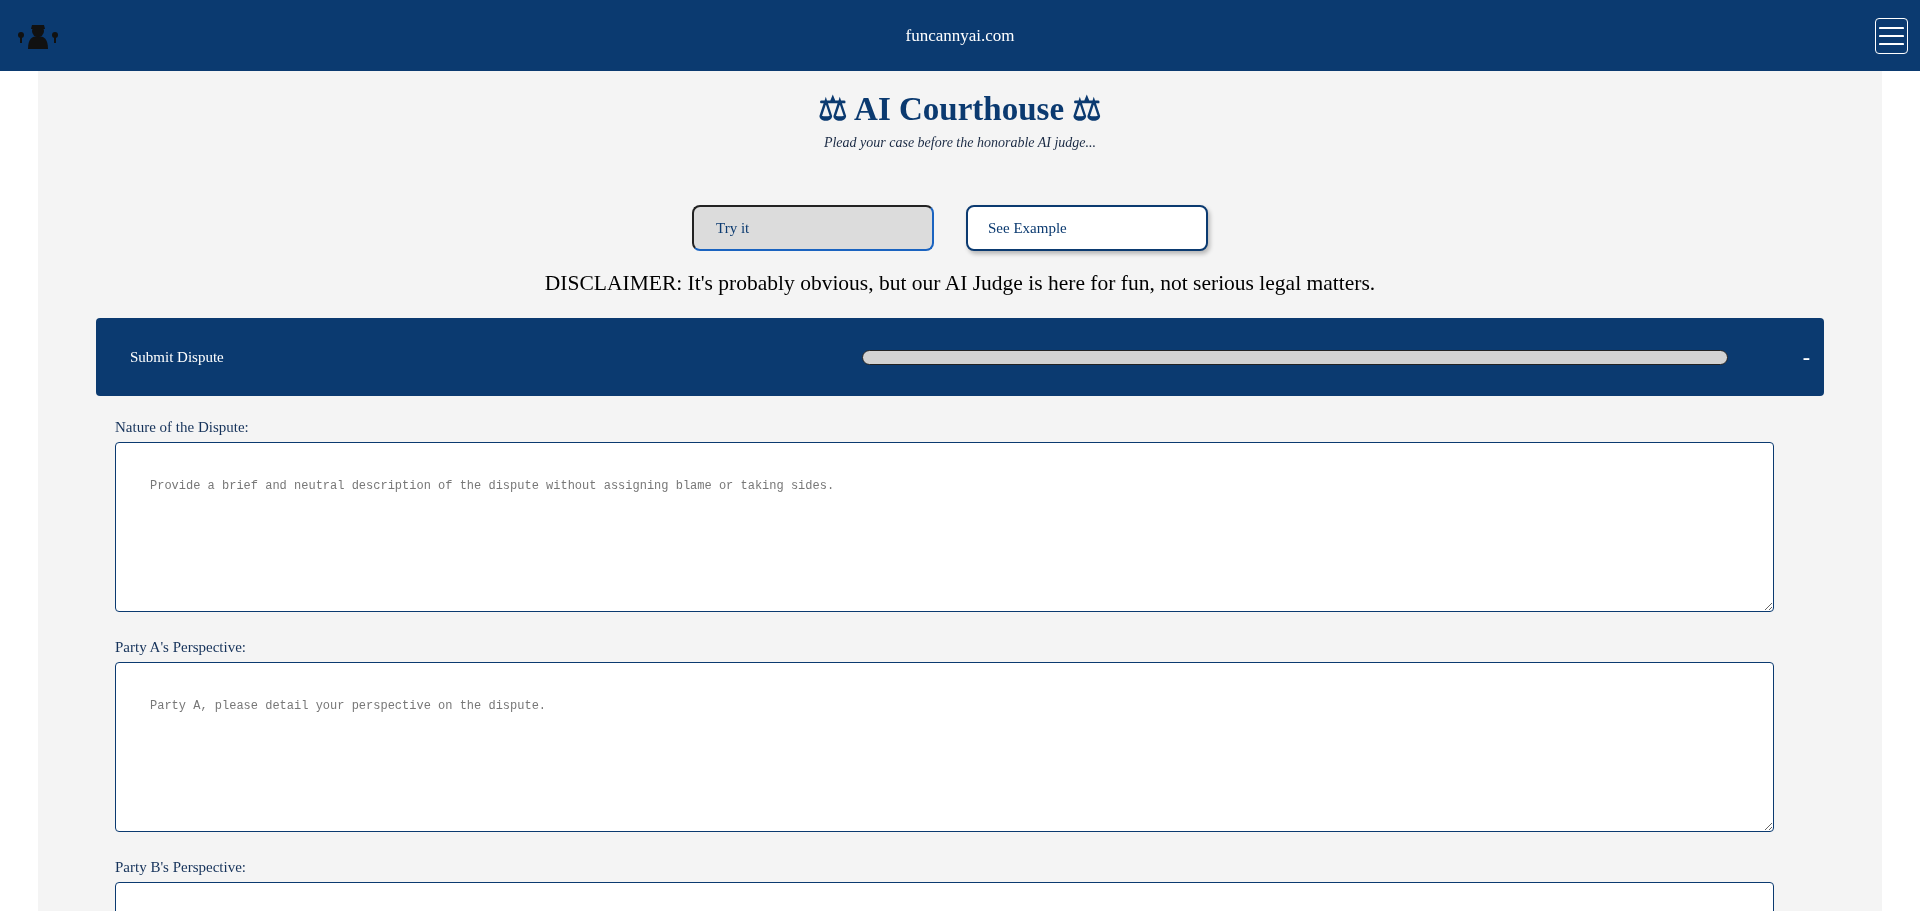  Describe the element at coordinates (181, 867) in the screenshot. I see `field-label: Party B's Perspective:` at that location.